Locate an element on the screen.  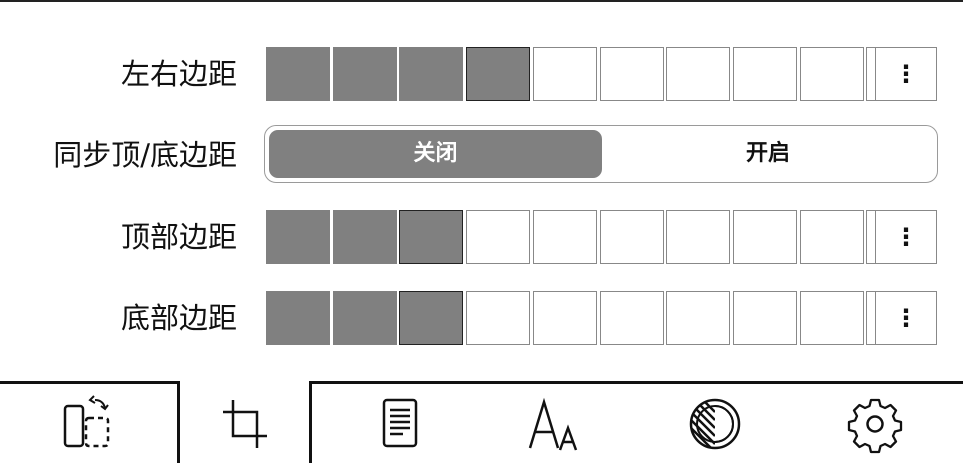
contrast-icon is located at coordinates (715, 423).